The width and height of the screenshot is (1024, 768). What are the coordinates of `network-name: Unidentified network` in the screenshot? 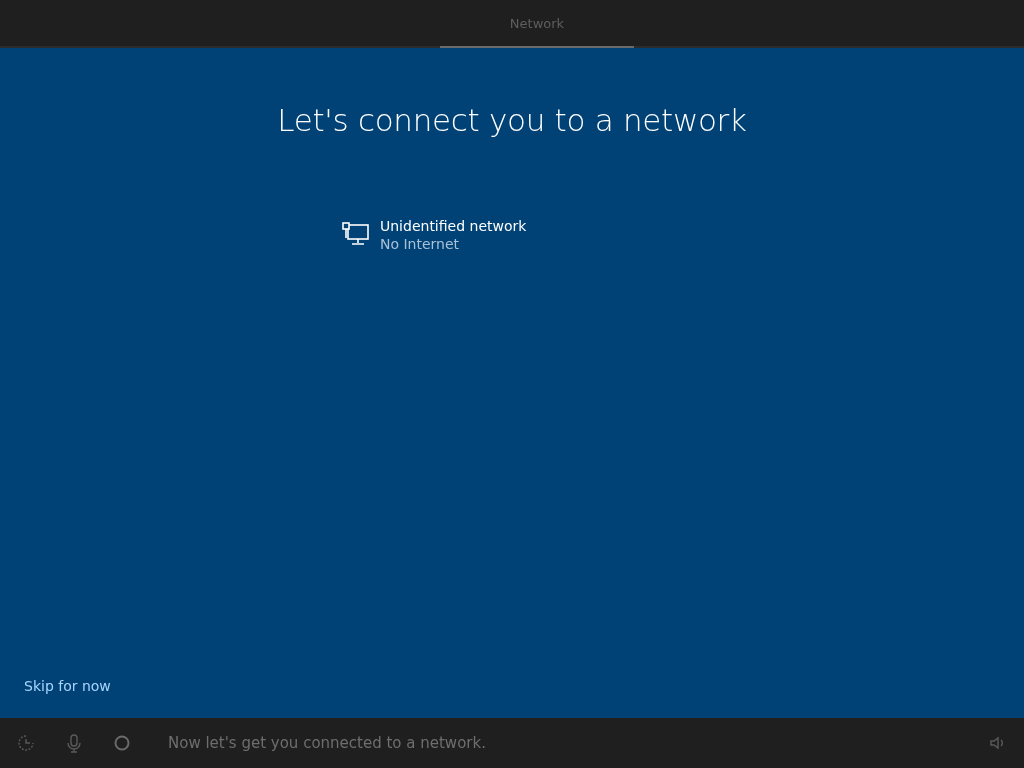 It's located at (453, 226).